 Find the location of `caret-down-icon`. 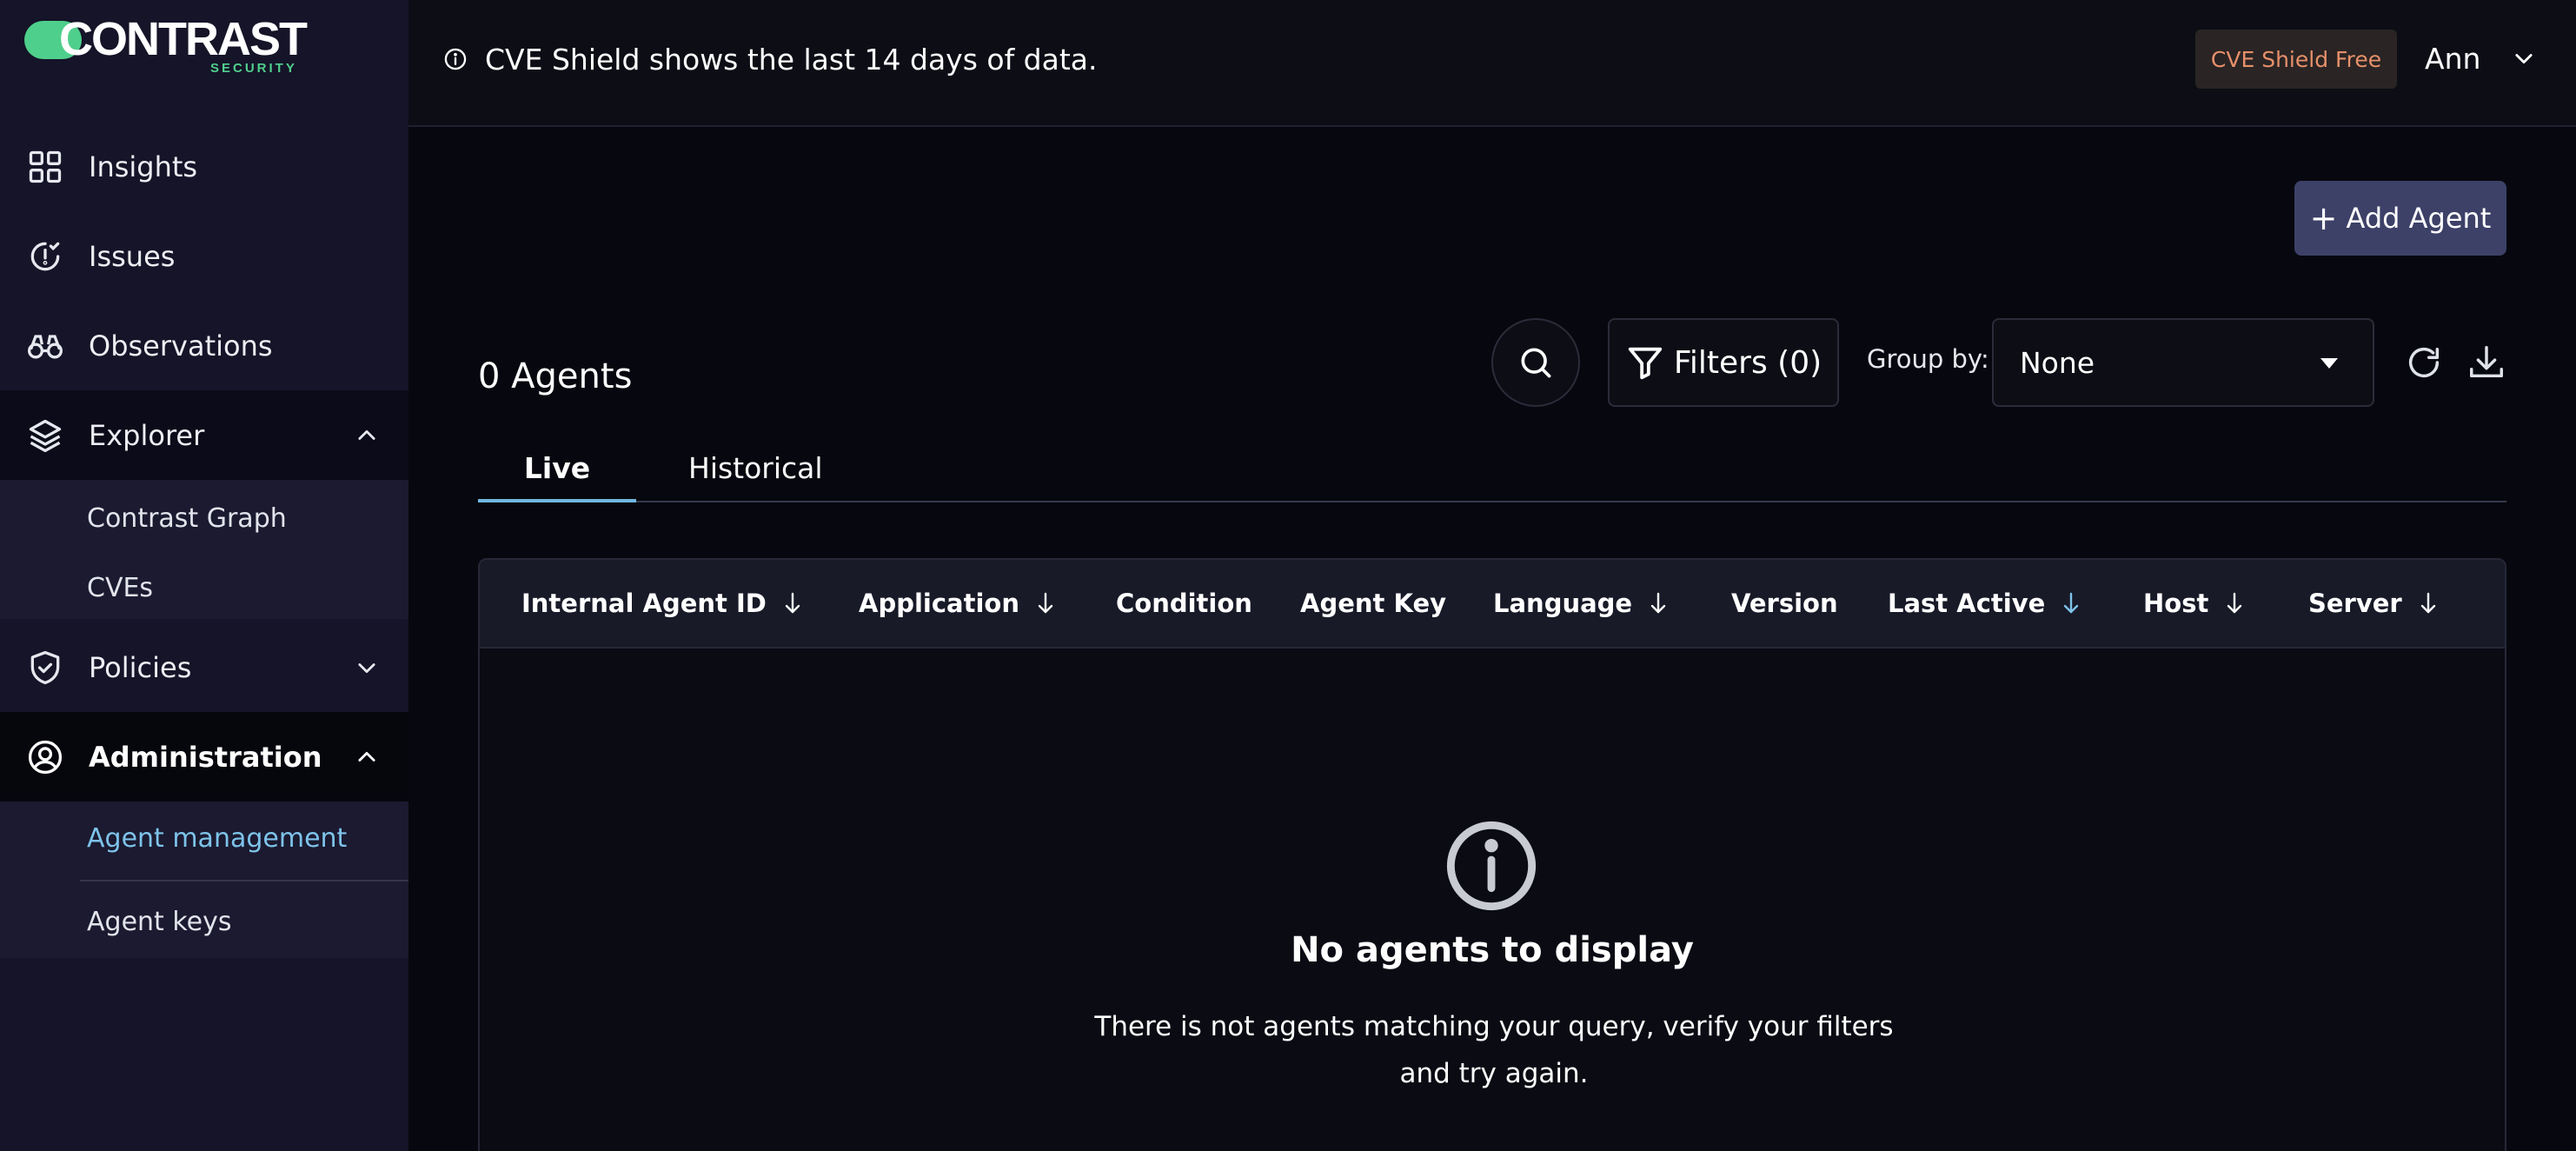

caret-down-icon is located at coordinates (2329, 363).